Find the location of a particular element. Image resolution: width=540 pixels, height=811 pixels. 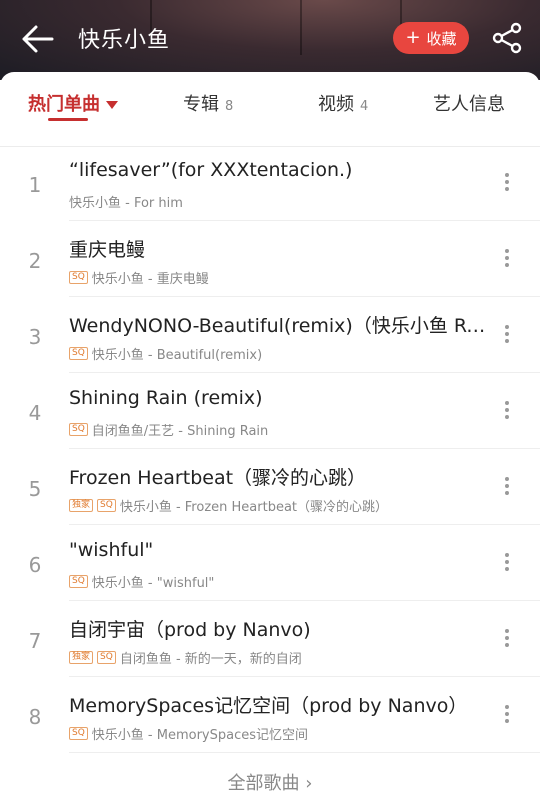

song-subtitle: 独家 SQ 快乐小鱼 - Frozen Heartbeat（骤冷的心跳） is located at coordinates (228, 505).